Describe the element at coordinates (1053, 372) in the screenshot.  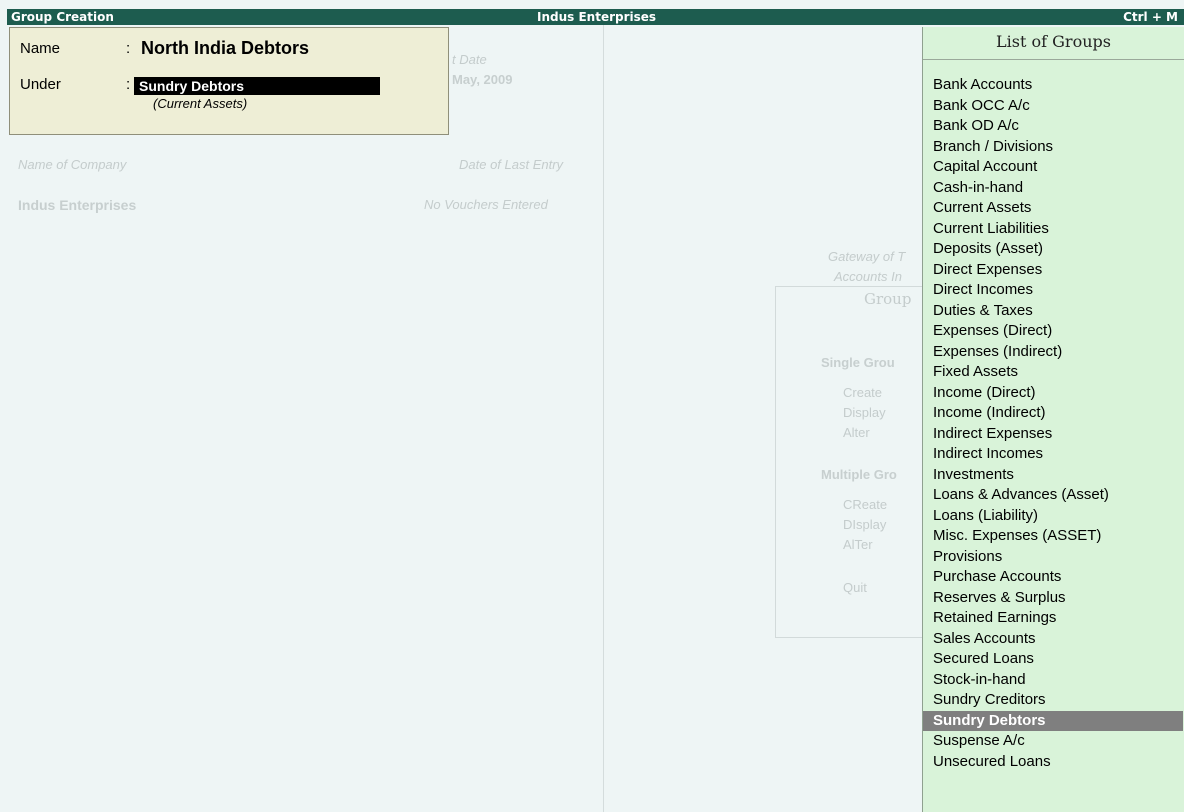
I see `group-list-item: Fixed Assets` at that location.